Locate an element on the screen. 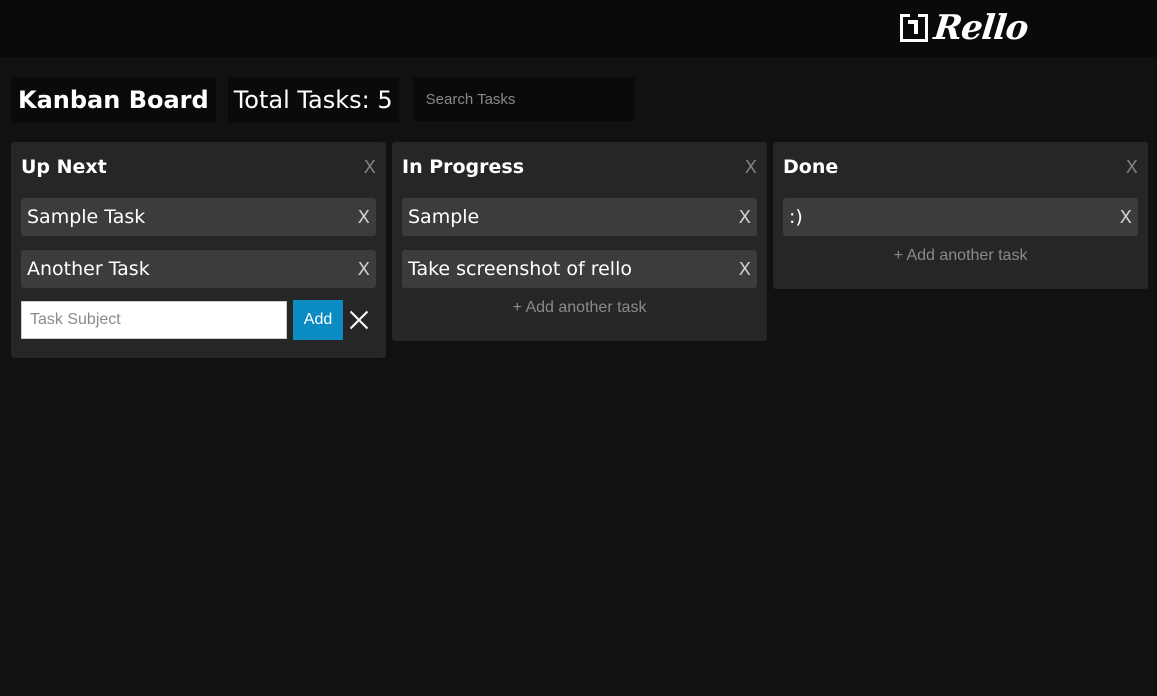 This screenshot has height=696, width=1157. task-title: Sample is located at coordinates (444, 217).